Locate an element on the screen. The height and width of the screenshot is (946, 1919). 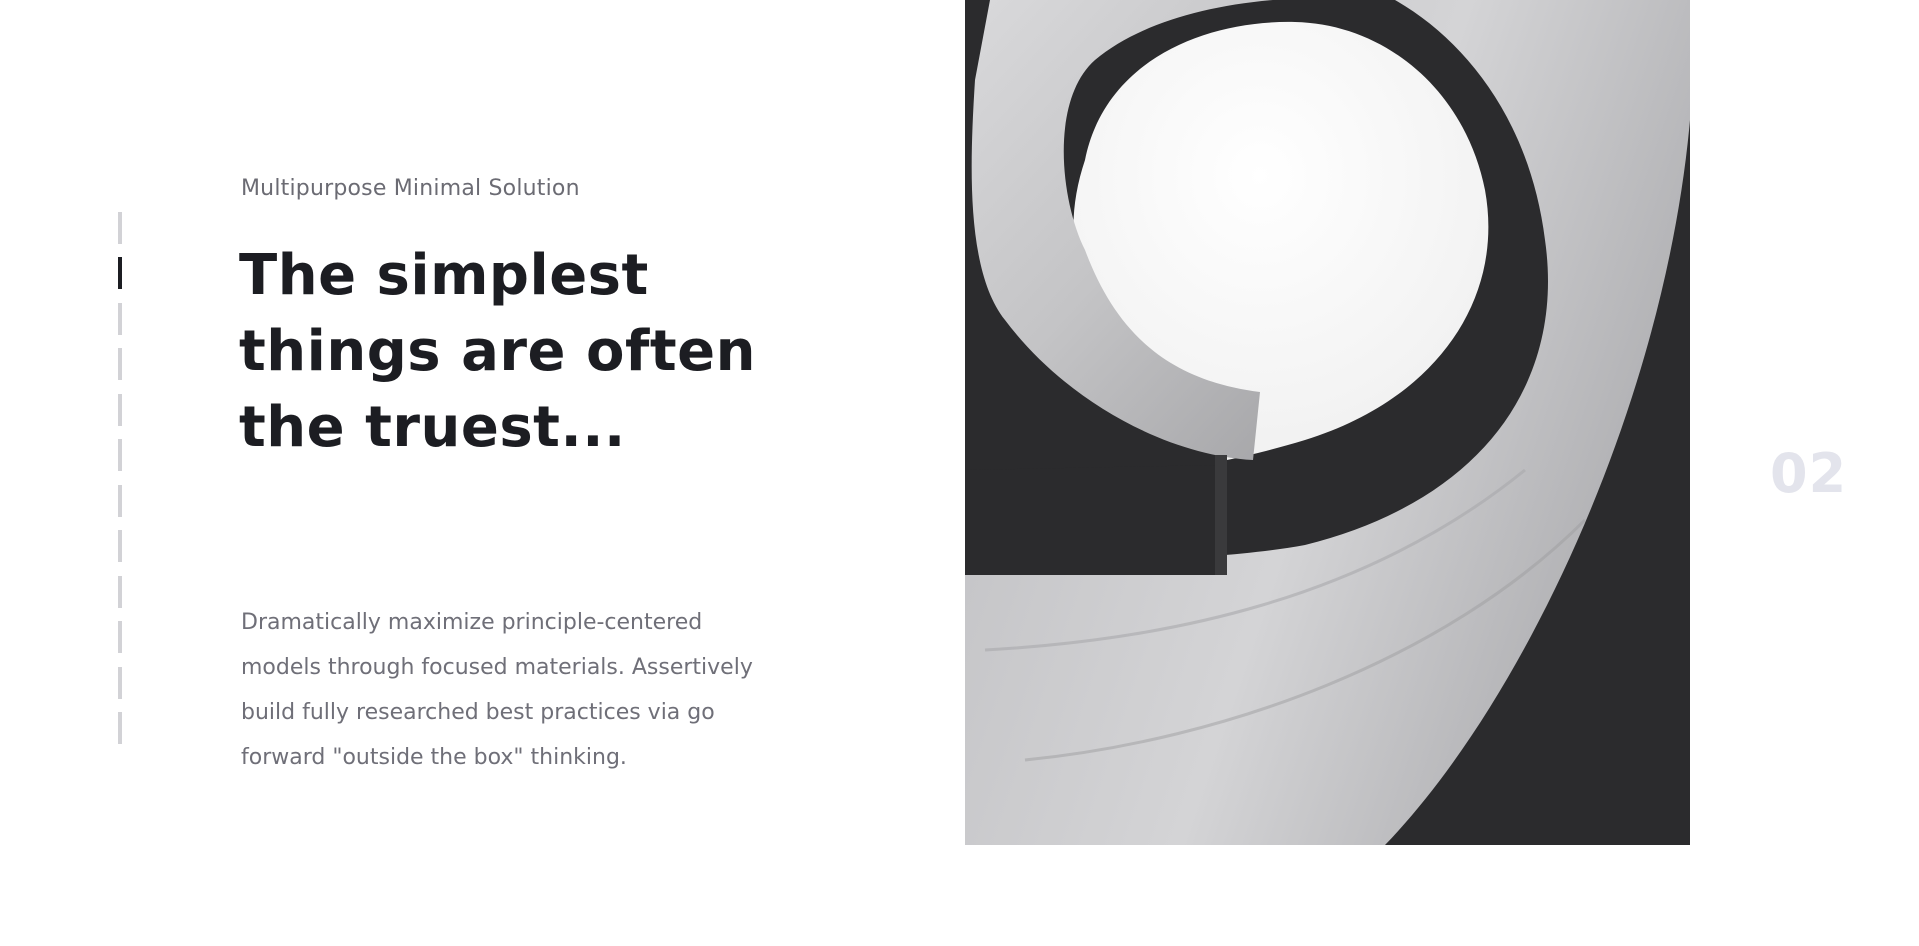
slide-number: 02 is located at coordinates (1809, 473).